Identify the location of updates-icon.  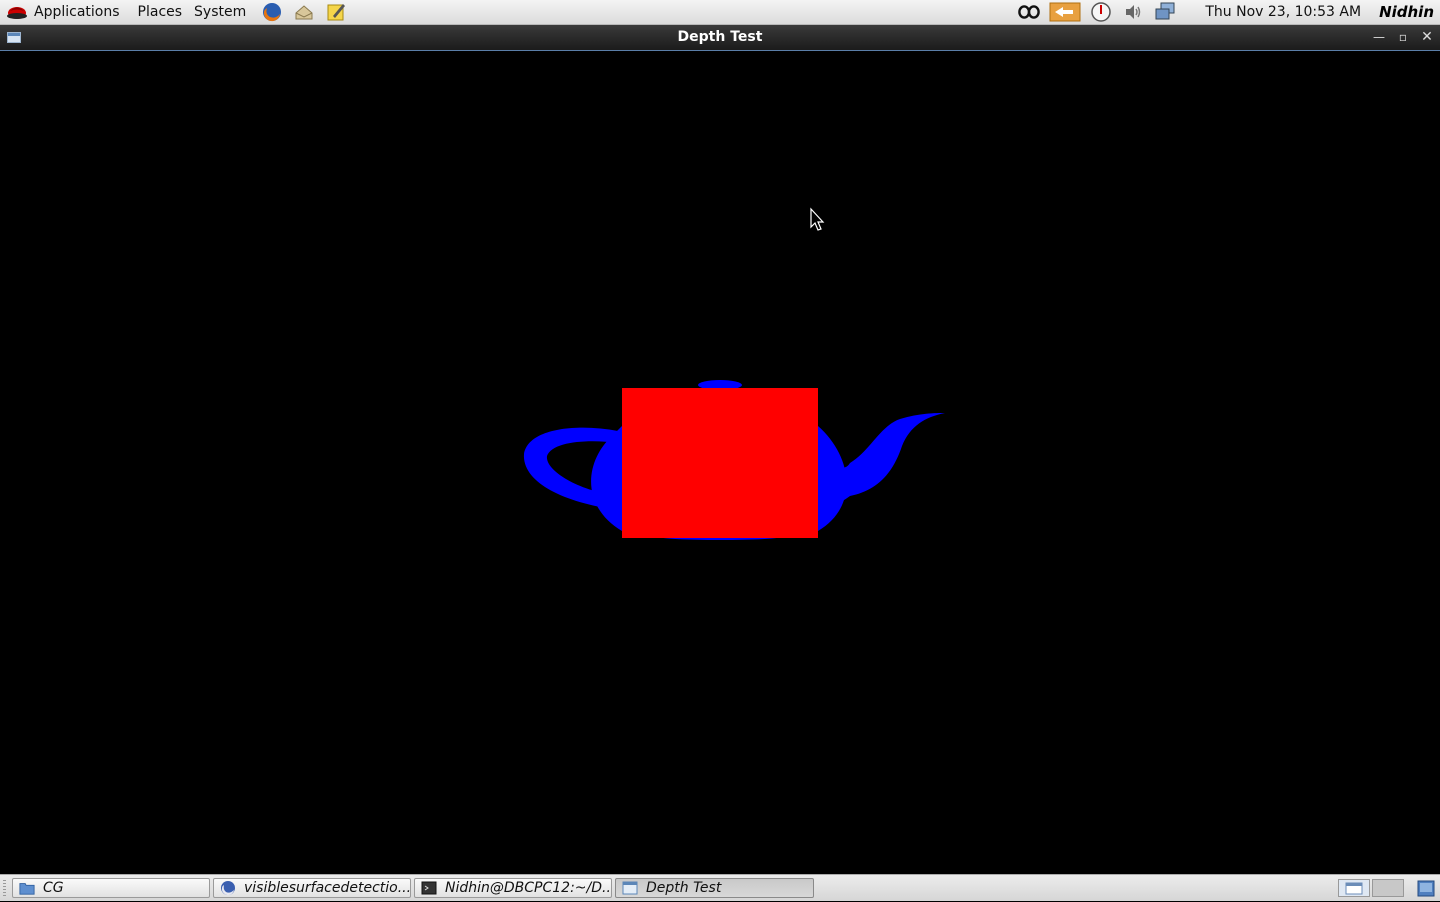
(1065, 12).